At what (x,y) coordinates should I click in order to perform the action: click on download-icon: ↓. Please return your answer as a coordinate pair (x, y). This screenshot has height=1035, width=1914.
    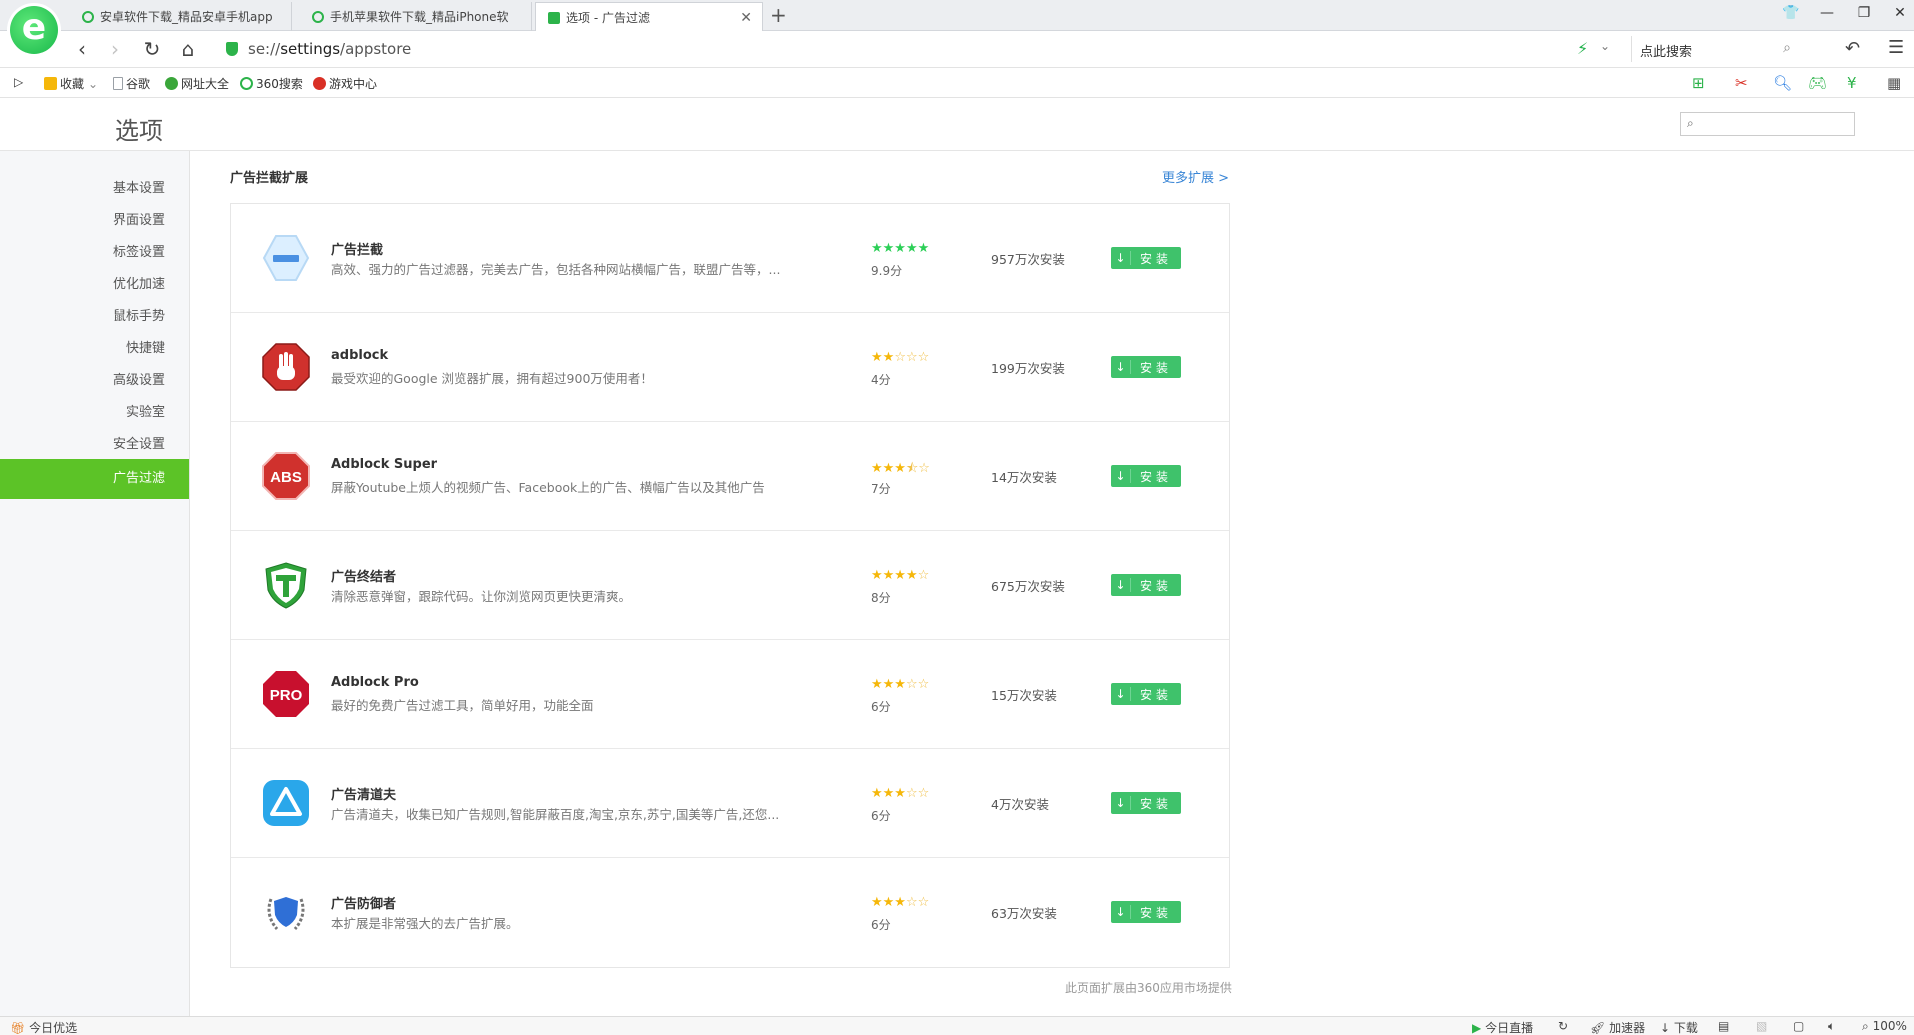
    Looking at the image, I should click on (1665, 1028).